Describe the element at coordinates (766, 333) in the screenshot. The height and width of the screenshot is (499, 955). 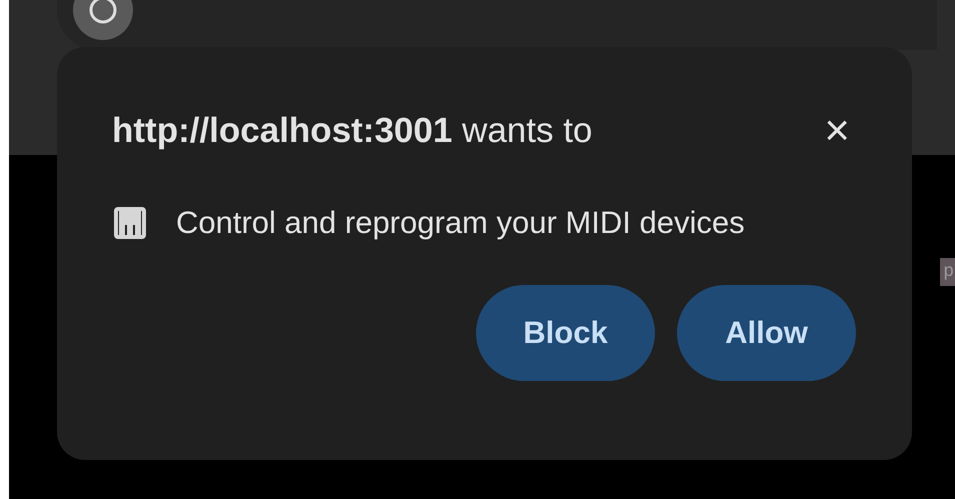
I see `dialog-button: Allow` at that location.